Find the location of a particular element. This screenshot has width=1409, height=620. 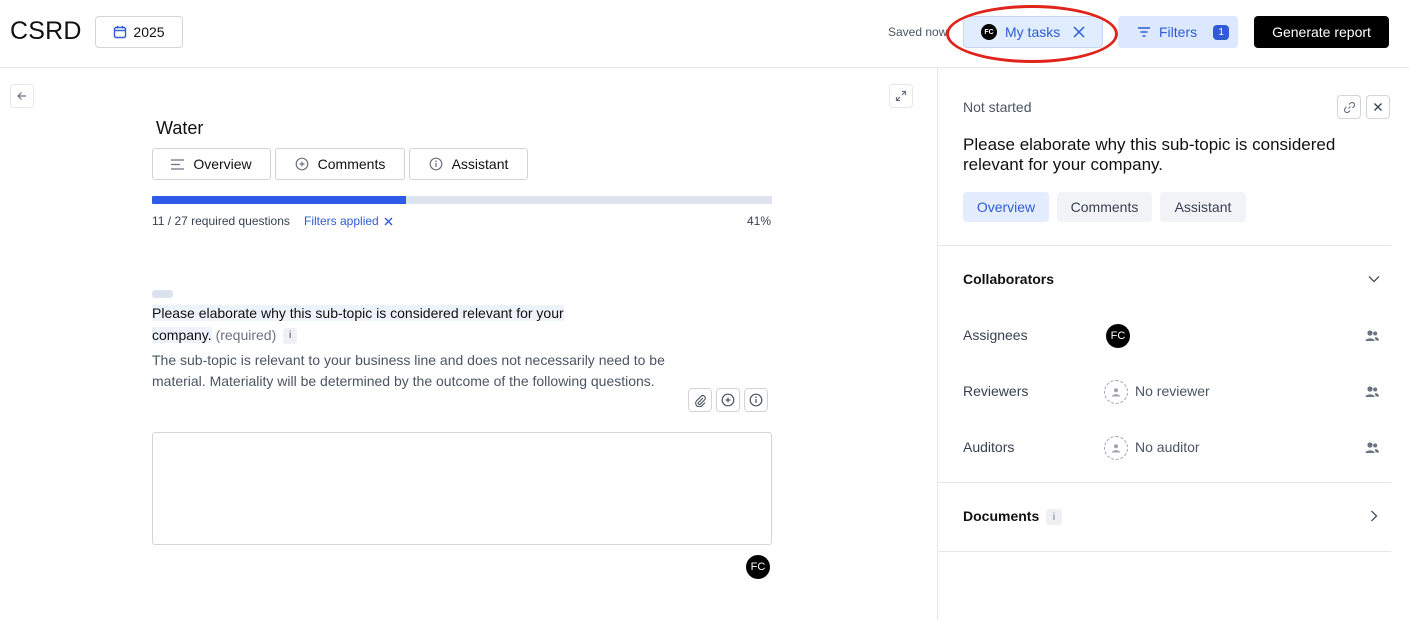

required-label: (required) is located at coordinates (246, 335).